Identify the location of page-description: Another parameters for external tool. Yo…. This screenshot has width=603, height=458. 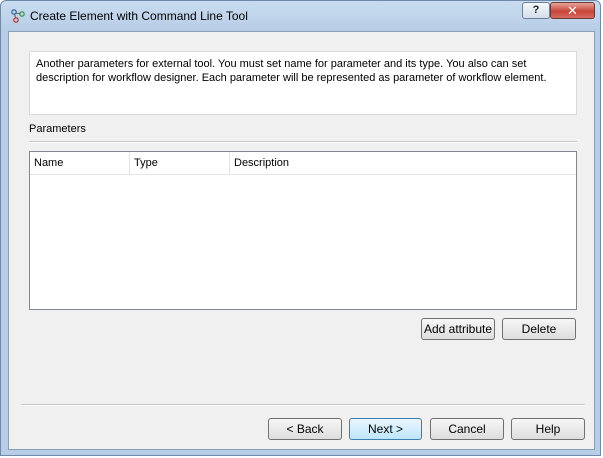
(303, 83).